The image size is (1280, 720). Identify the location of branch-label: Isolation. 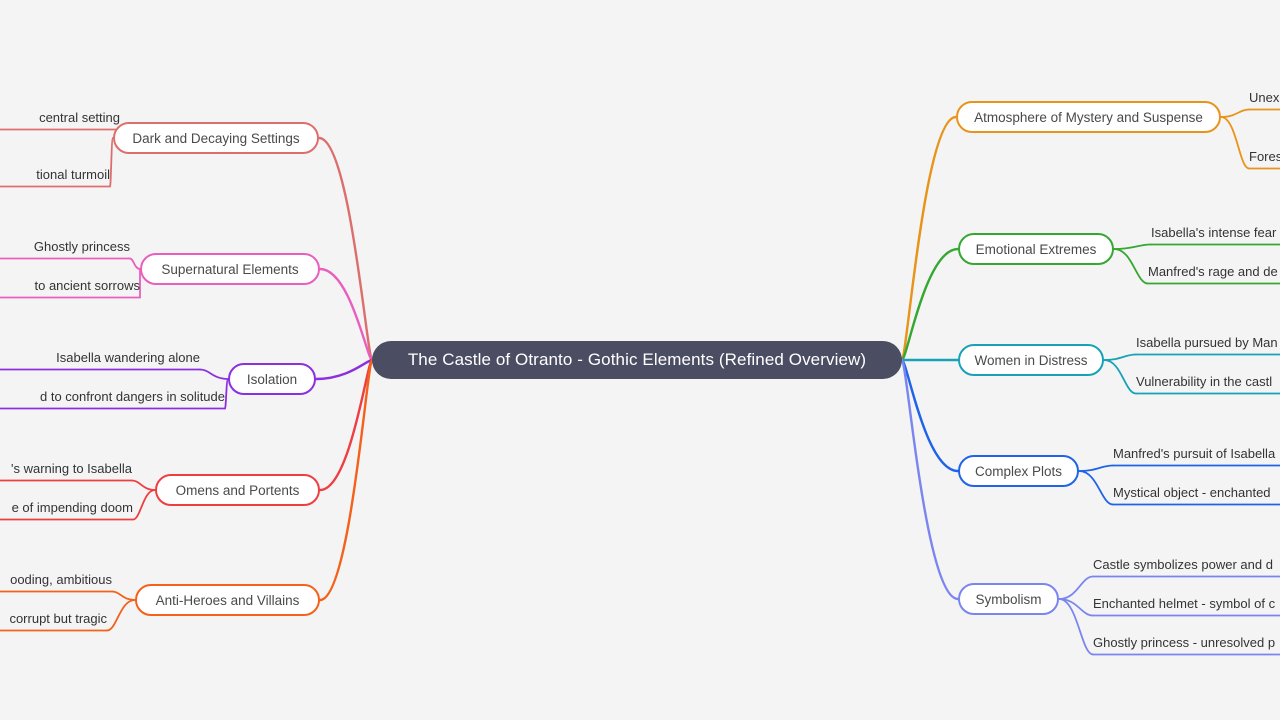
(272, 379).